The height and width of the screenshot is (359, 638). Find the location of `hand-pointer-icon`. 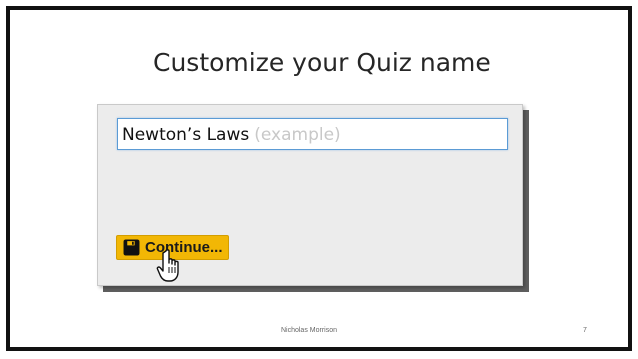

hand-pointer-icon is located at coordinates (167, 265).